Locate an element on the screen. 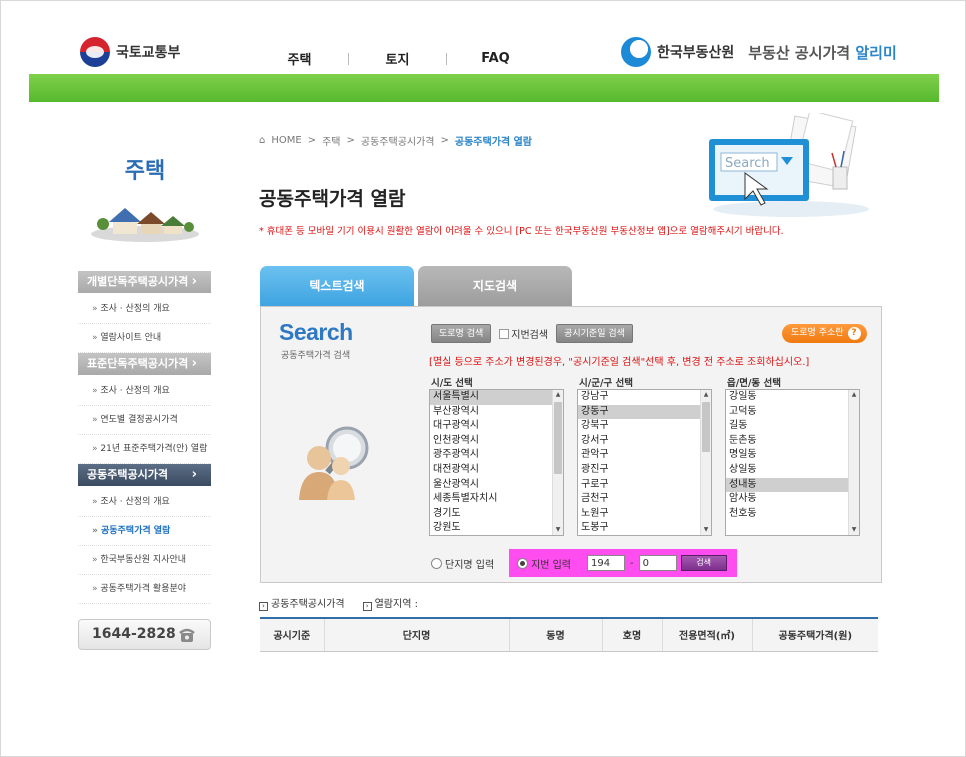 This screenshot has height=757, width=966. sigungu-option: 강남구 is located at coordinates (644, 397).